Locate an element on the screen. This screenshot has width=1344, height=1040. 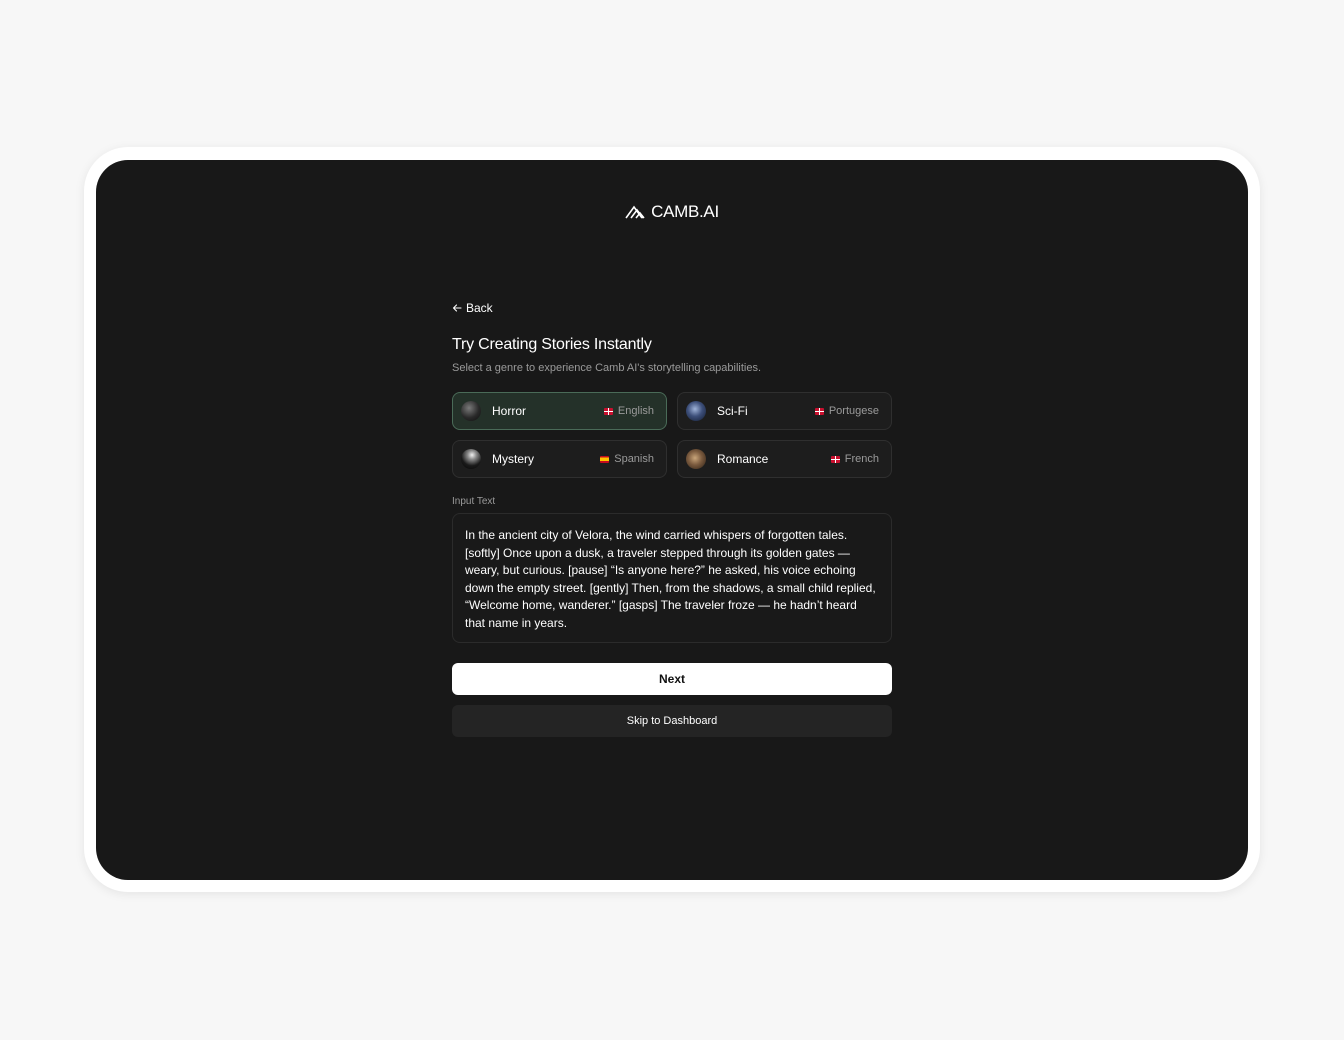
genre-label: Mystery is located at coordinates (513, 459).